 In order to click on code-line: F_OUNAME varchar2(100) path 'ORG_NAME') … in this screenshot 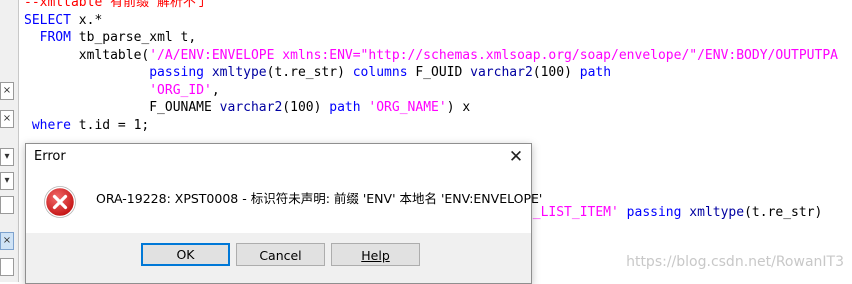, I will do `click(438, 108)`.